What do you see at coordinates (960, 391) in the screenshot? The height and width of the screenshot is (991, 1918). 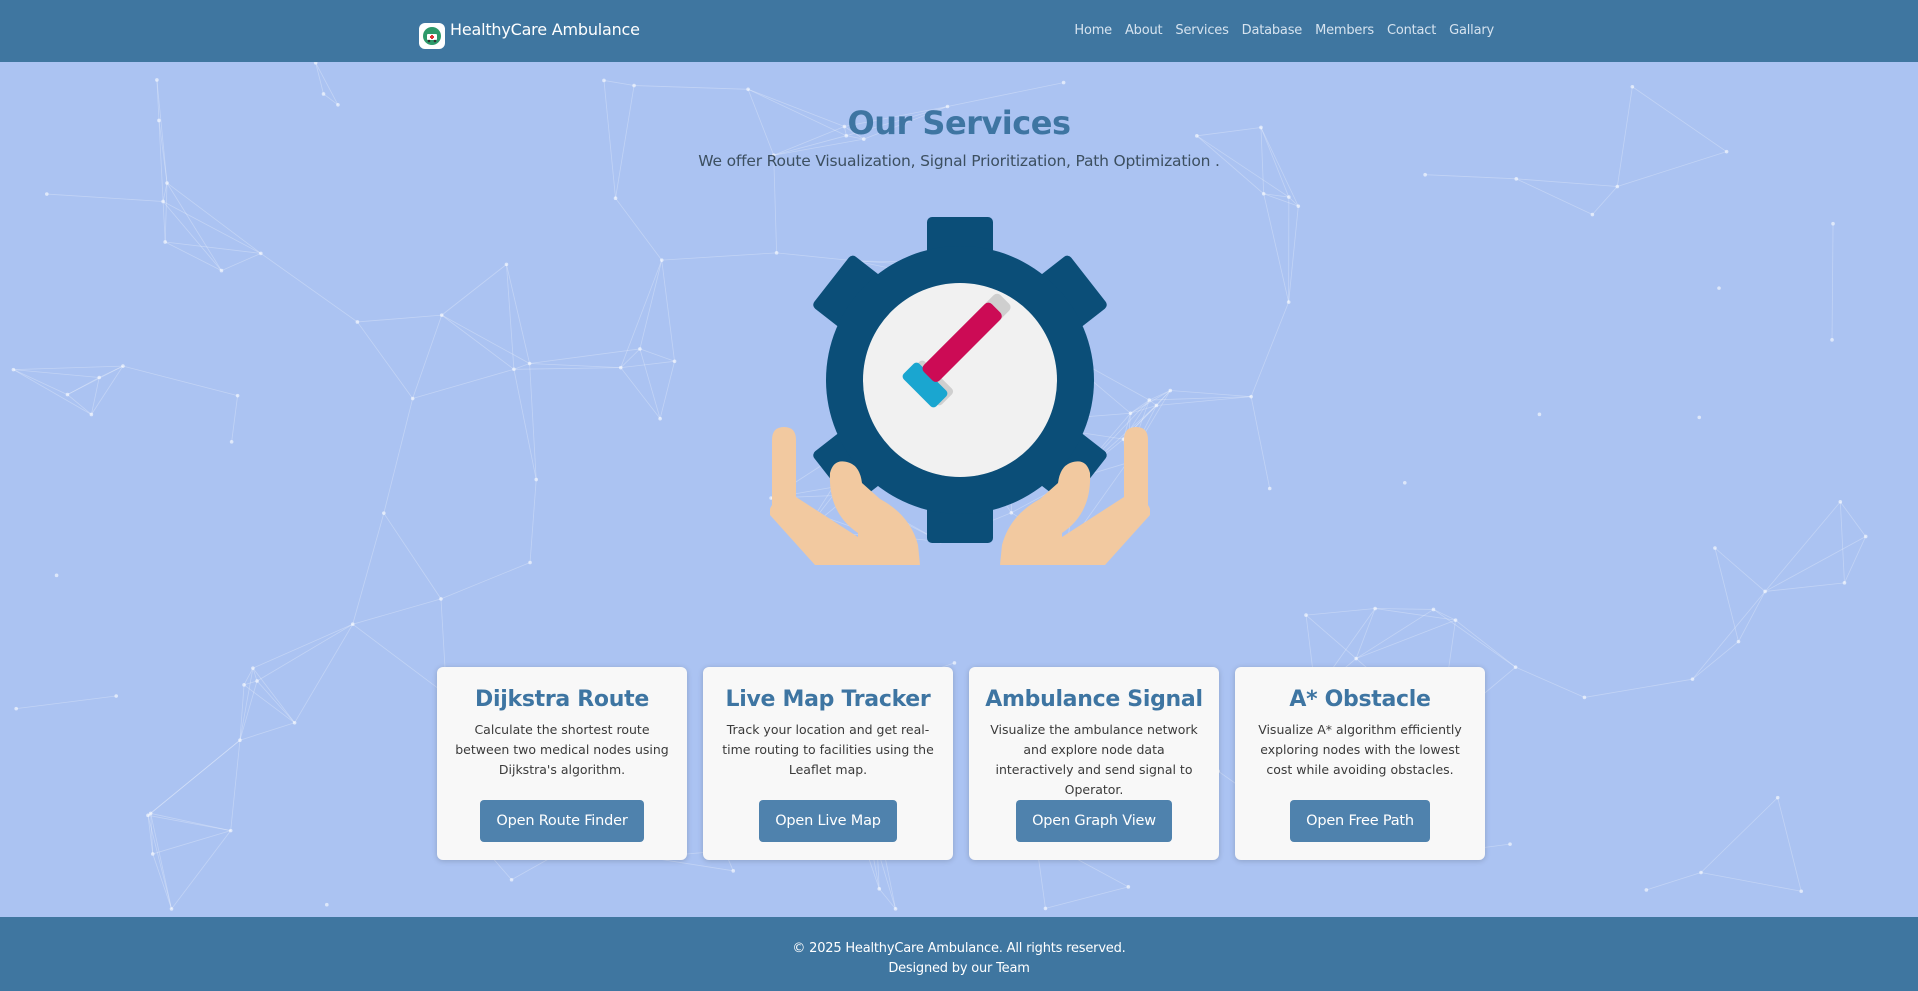 I see `gear-checkmark-hands-icon` at bounding box center [960, 391].